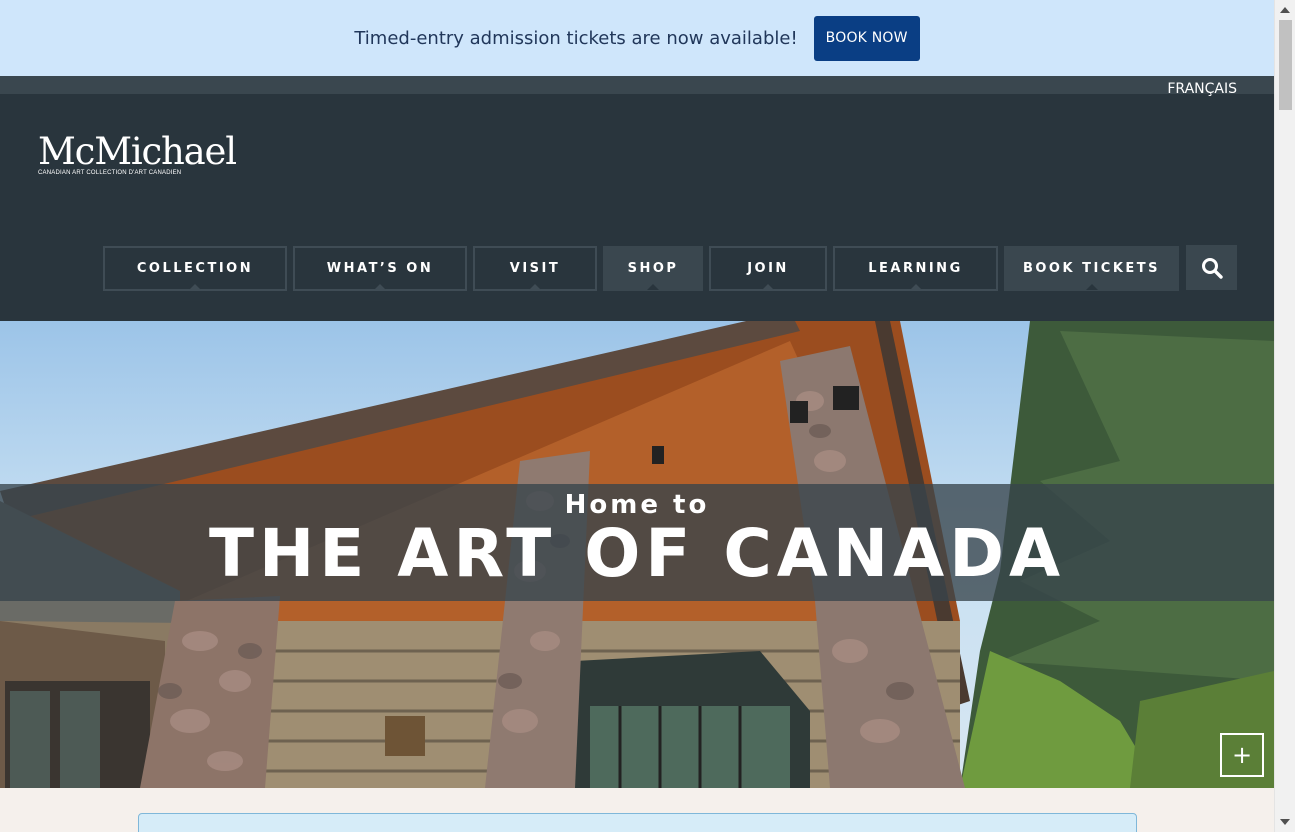 The image size is (1295, 832). I want to click on hero-title: THE ART OF CANADA, so click(637, 553).